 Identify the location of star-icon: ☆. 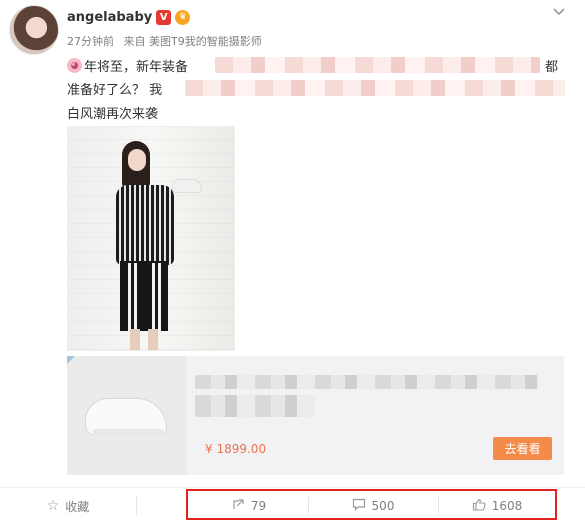
(53, 506).